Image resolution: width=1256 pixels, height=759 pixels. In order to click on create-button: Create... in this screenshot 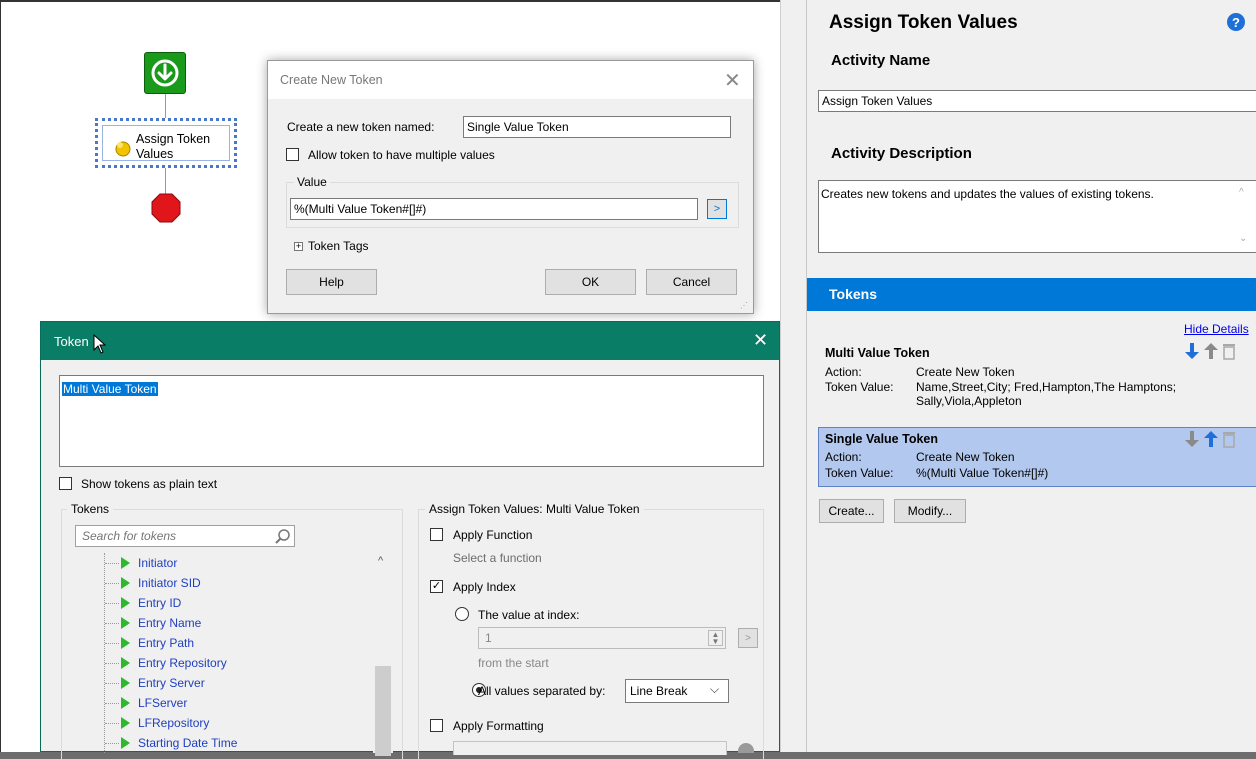, I will do `click(851, 511)`.